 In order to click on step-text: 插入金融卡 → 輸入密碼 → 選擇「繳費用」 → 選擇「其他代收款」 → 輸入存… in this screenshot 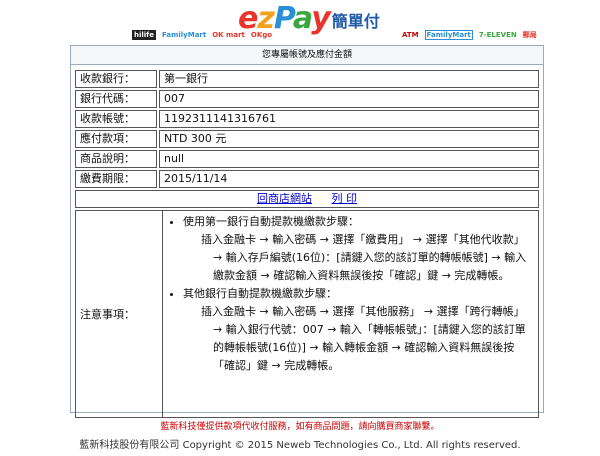, I will do `click(364, 257)`.